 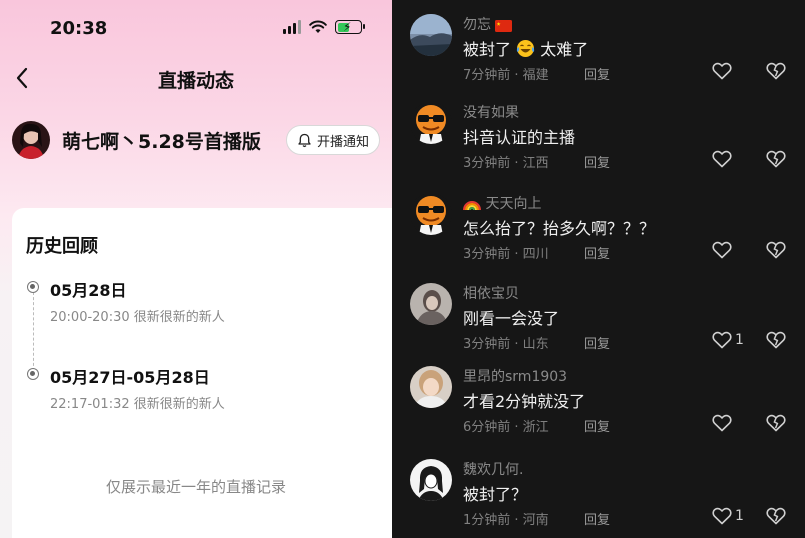 What do you see at coordinates (598, 498) in the screenshot?
I see `comment-item: 魏欢几何. 被封了？ 1分钟前 · 河南 回复 1` at bounding box center [598, 498].